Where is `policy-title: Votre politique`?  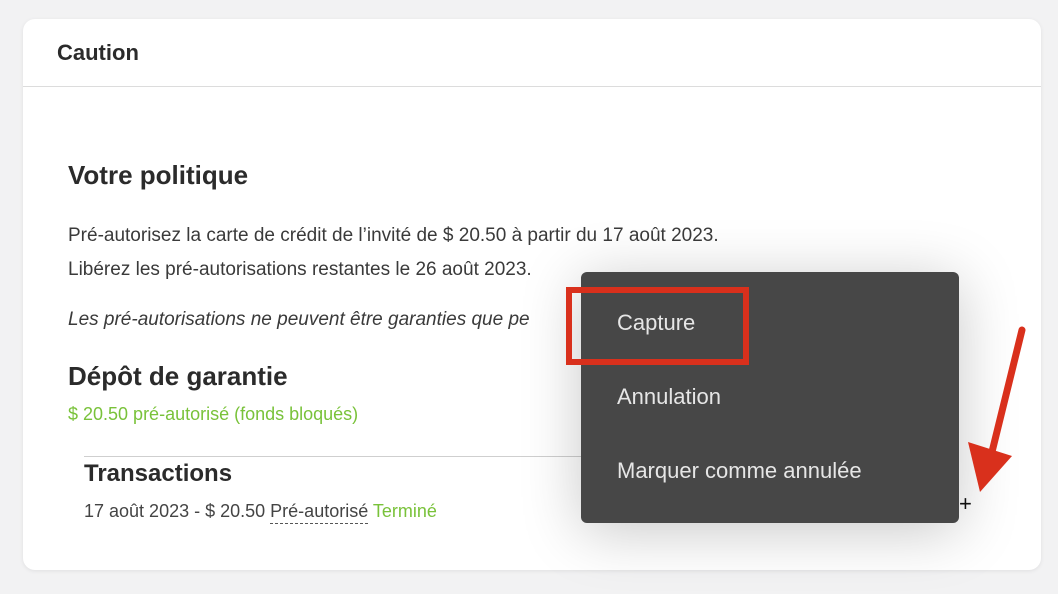 policy-title: Votre politique is located at coordinates (158, 175).